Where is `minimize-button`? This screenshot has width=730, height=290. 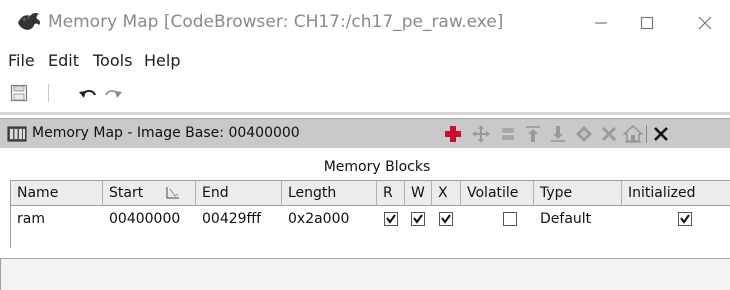
minimize-button is located at coordinates (601, 23).